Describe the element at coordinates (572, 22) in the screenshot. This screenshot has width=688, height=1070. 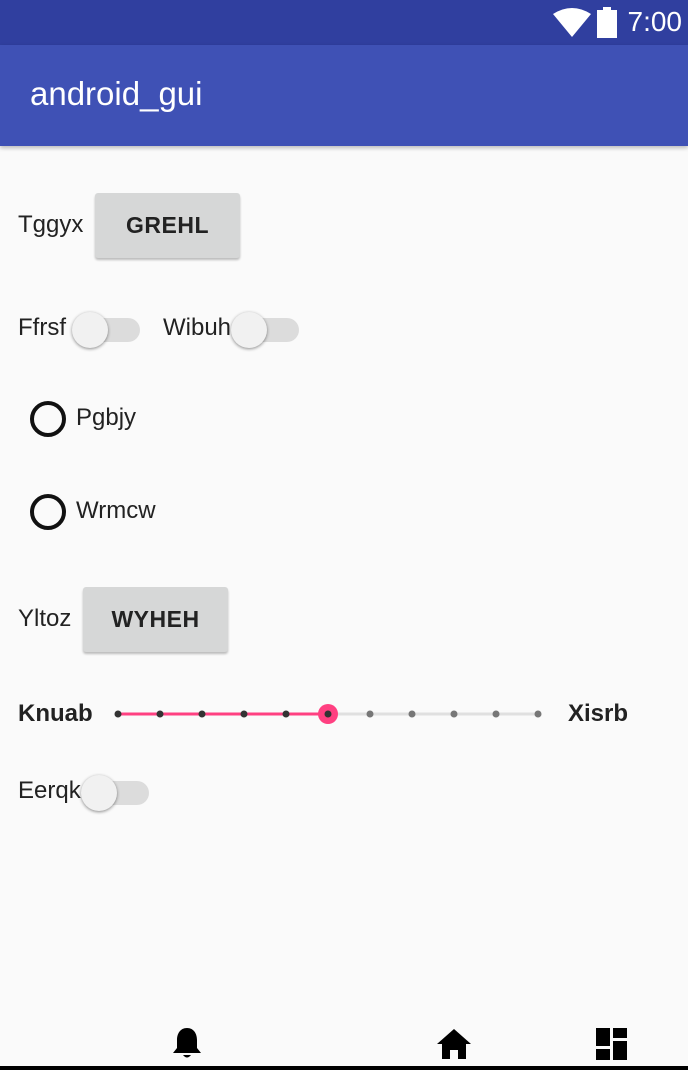
I see `wifi-icon` at that location.